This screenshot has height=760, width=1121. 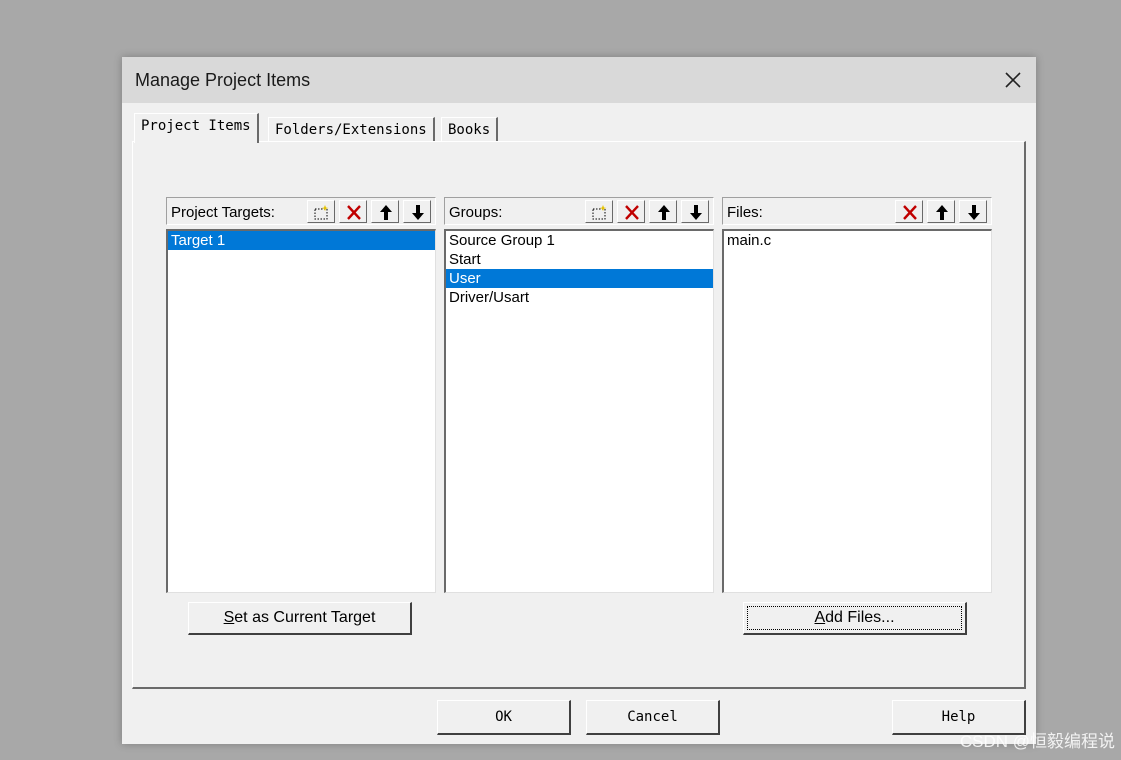 I want to click on targets-header: Project Targets:, so click(x=301, y=211).